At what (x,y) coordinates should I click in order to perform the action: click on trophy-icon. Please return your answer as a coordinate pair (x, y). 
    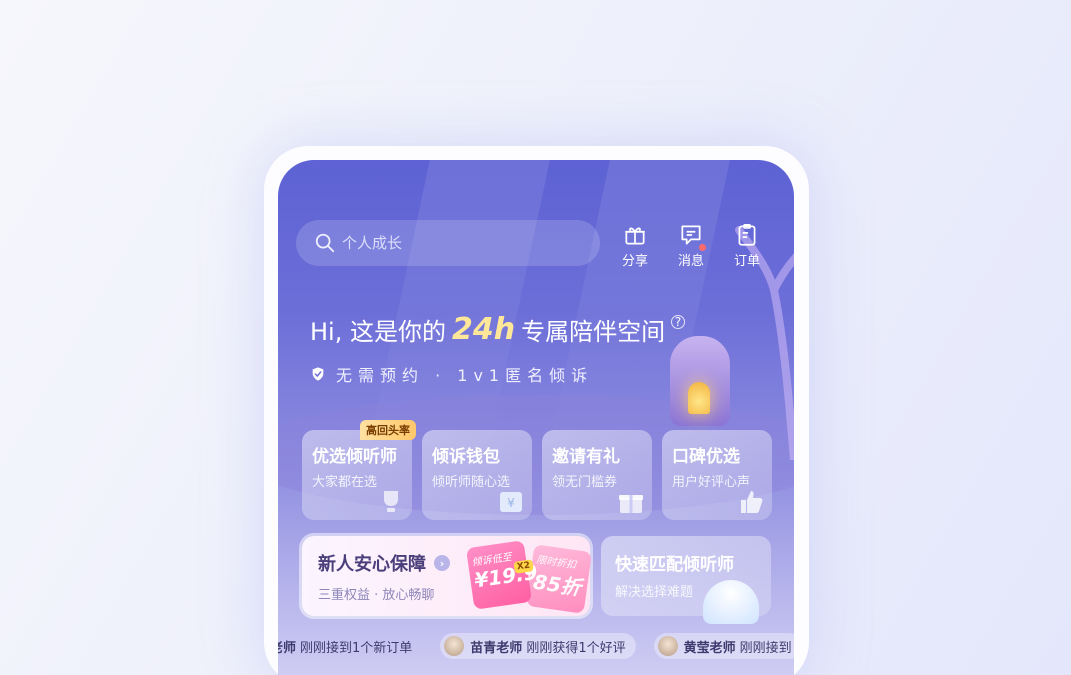
    Looking at the image, I should click on (391, 501).